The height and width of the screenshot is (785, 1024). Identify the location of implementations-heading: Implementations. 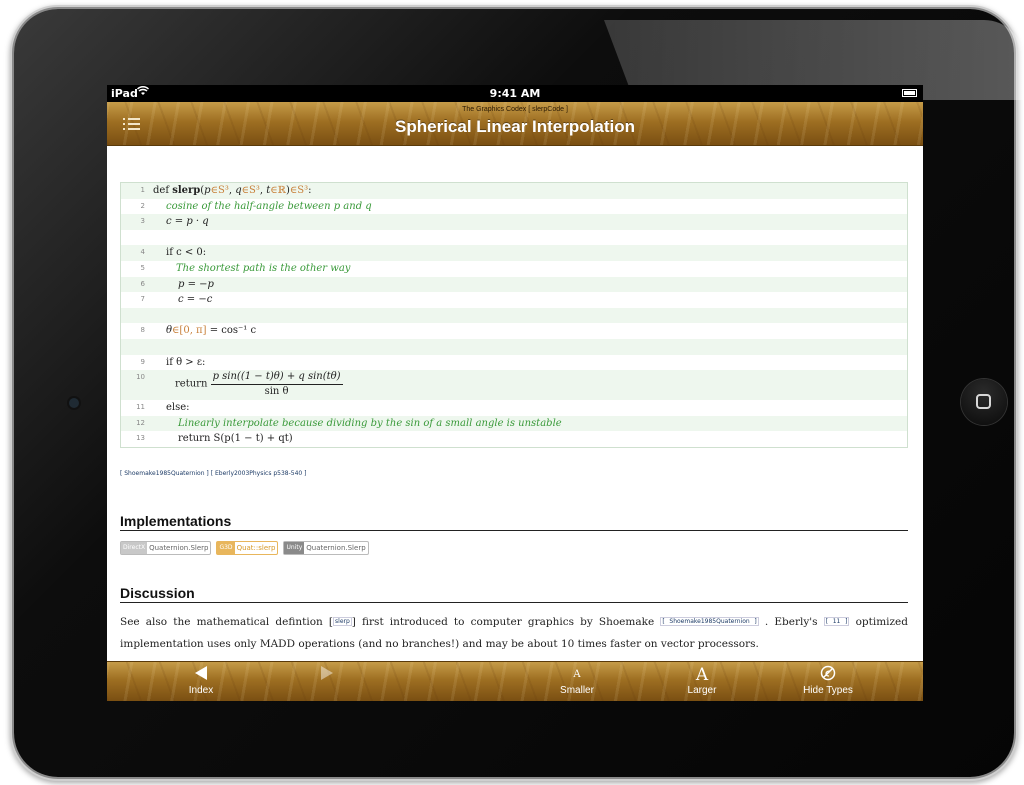
(514, 522).